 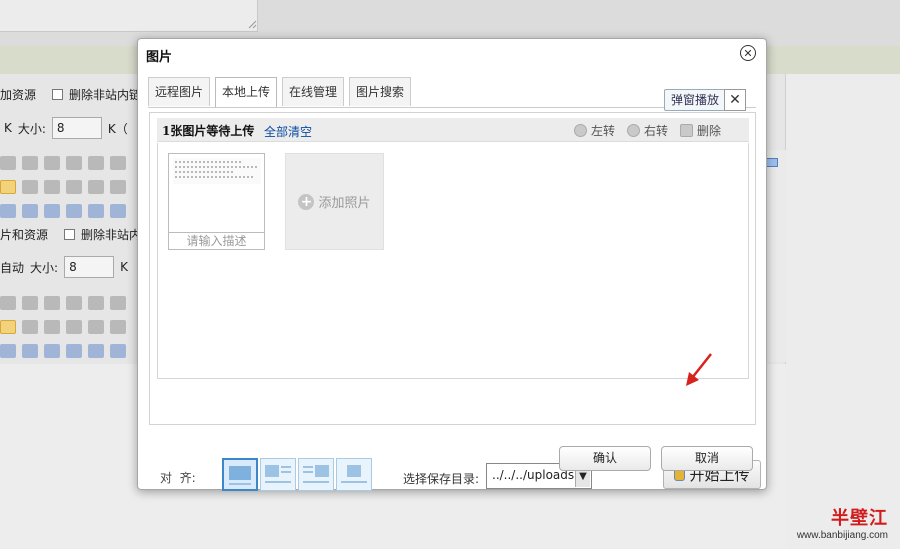 I want to click on tab-remote-image: 远程图片, so click(x=179, y=91).